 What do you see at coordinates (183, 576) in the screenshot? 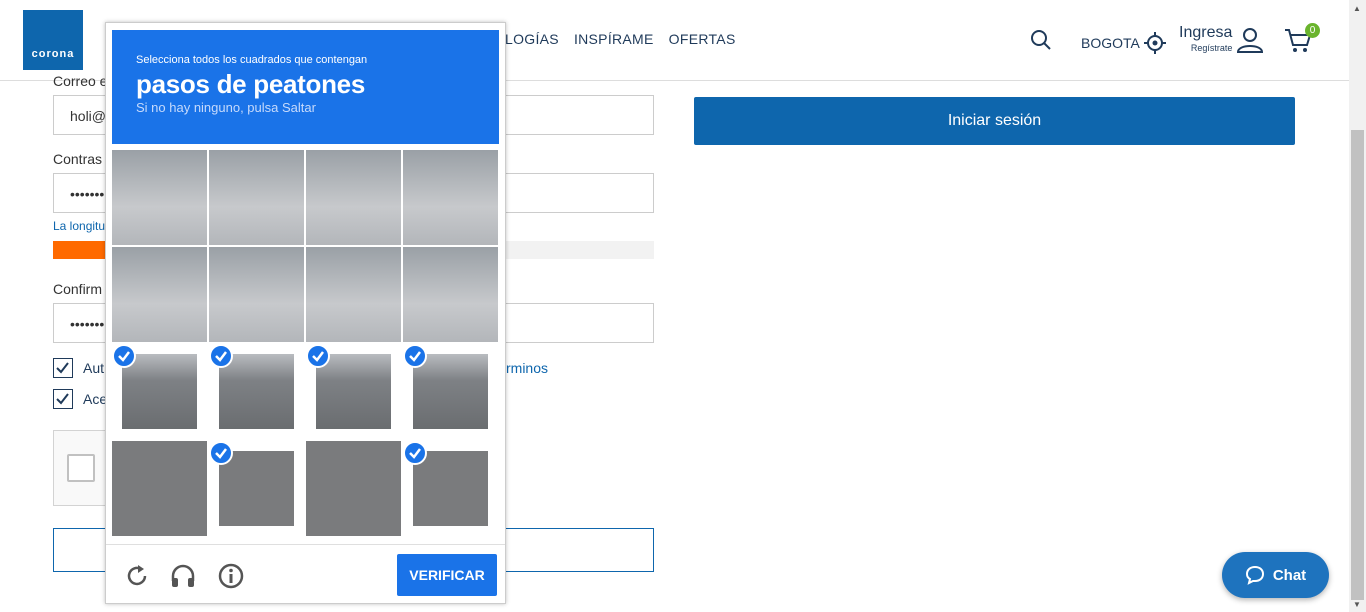
I see `headphones-icon` at bounding box center [183, 576].